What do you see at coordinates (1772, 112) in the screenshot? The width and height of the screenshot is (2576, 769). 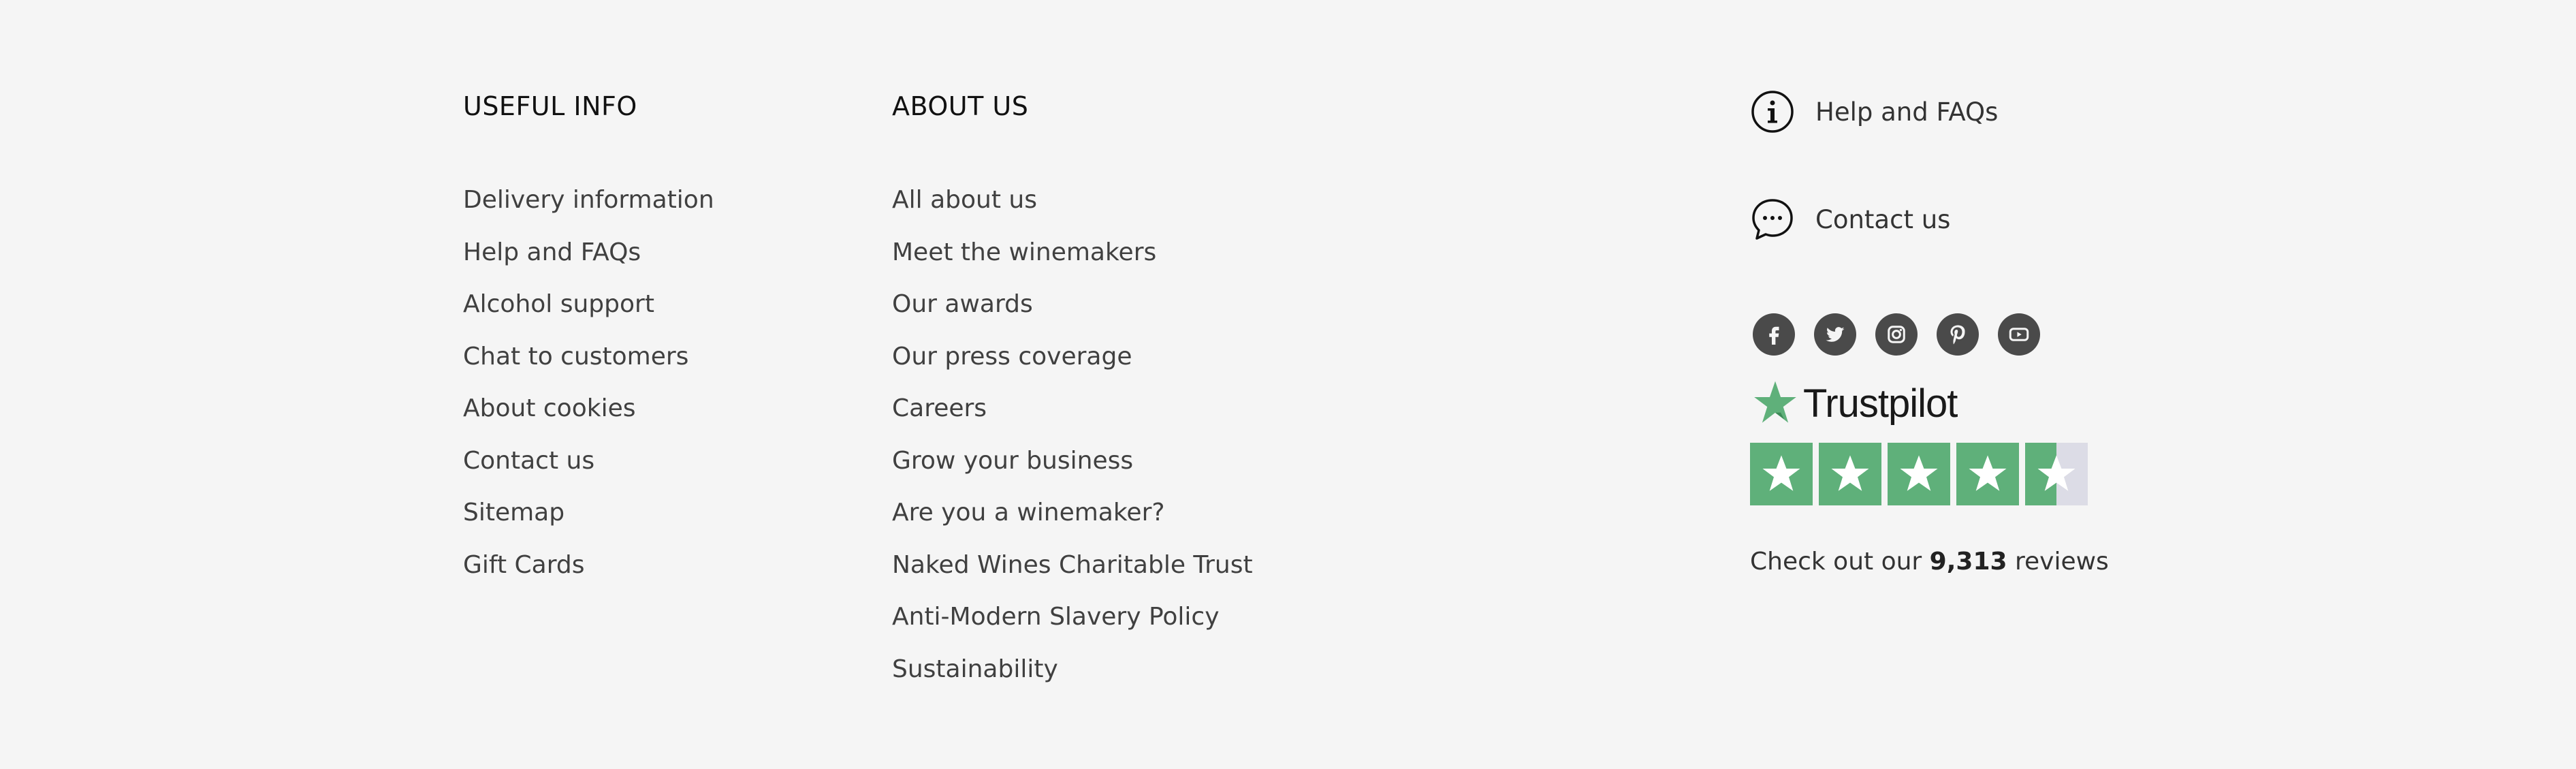 I see `info-circle-icon` at bounding box center [1772, 112].